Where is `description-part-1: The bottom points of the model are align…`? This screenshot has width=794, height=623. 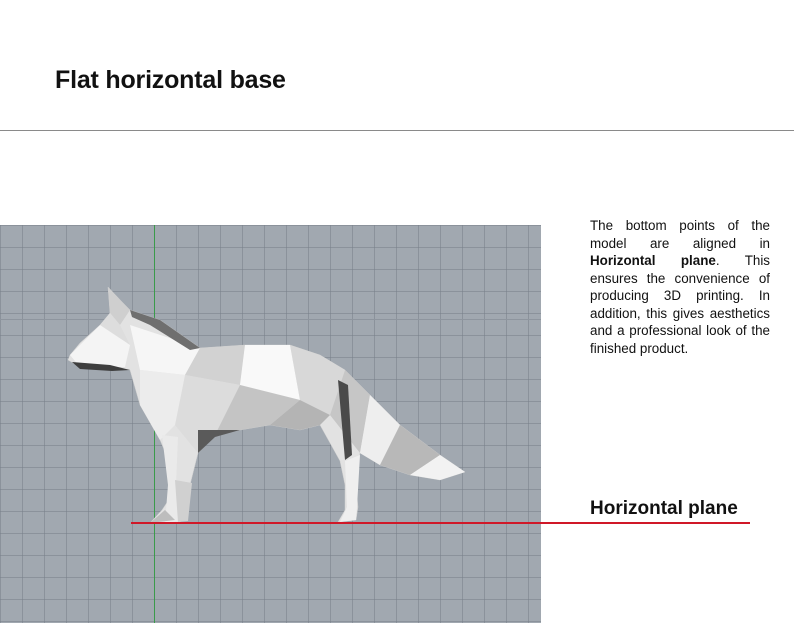 description-part-1: The bottom points of the model are align… is located at coordinates (680, 234).